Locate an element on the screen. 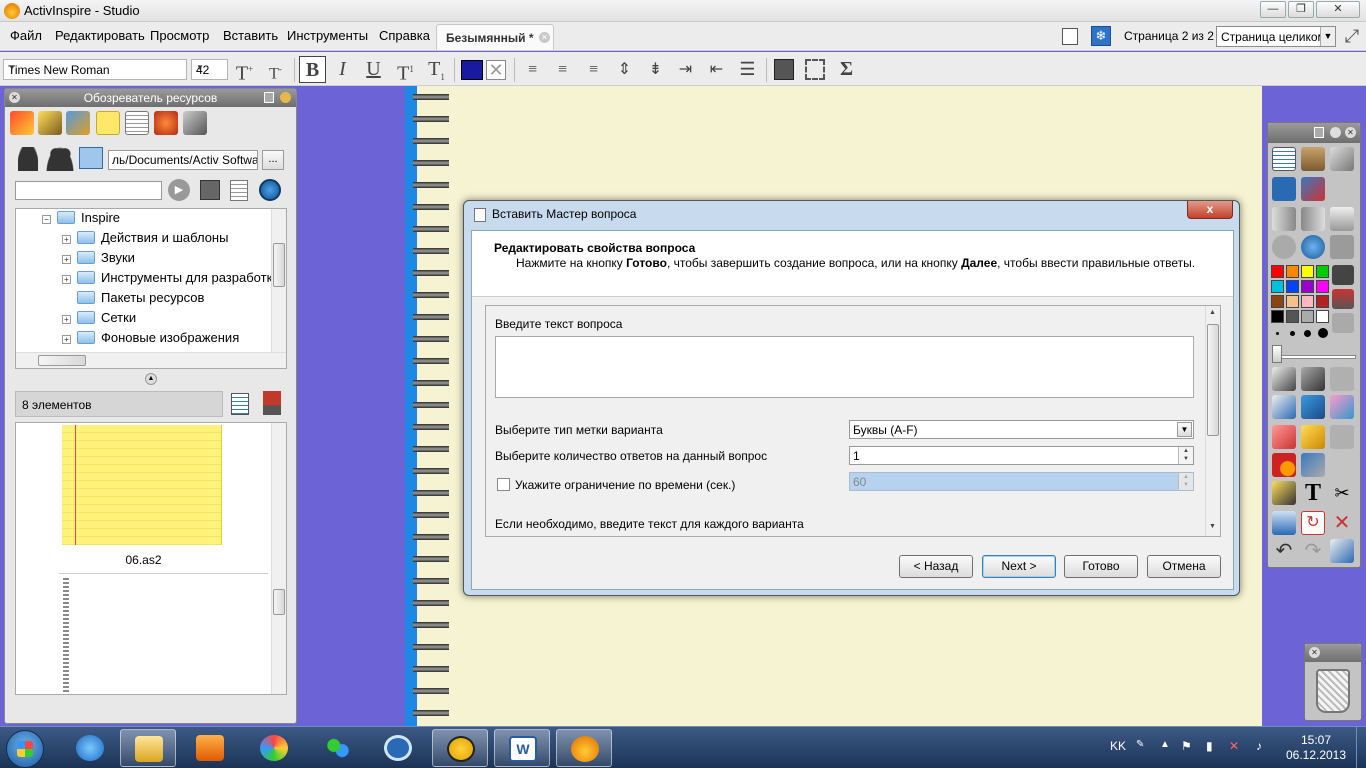 The height and width of the screenshot is (768, 1366). show-desktop-button is located at coordinates (1361, 747).